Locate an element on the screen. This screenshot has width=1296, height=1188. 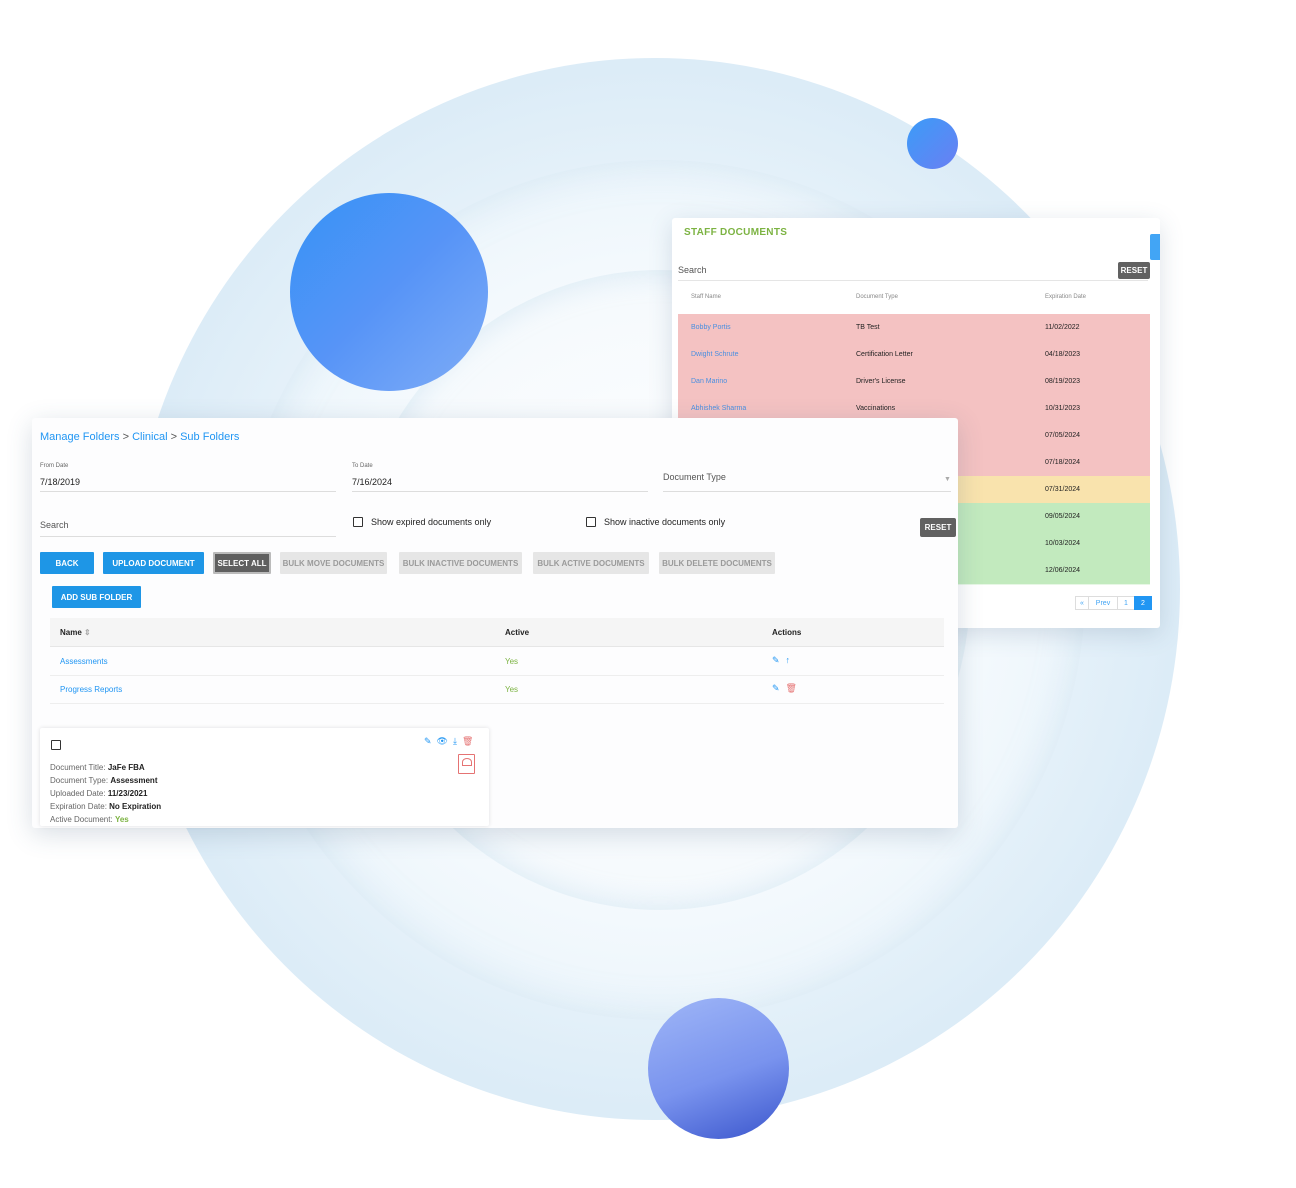
select-all-button: SELECT ALL is located at coordinates (242, 563).